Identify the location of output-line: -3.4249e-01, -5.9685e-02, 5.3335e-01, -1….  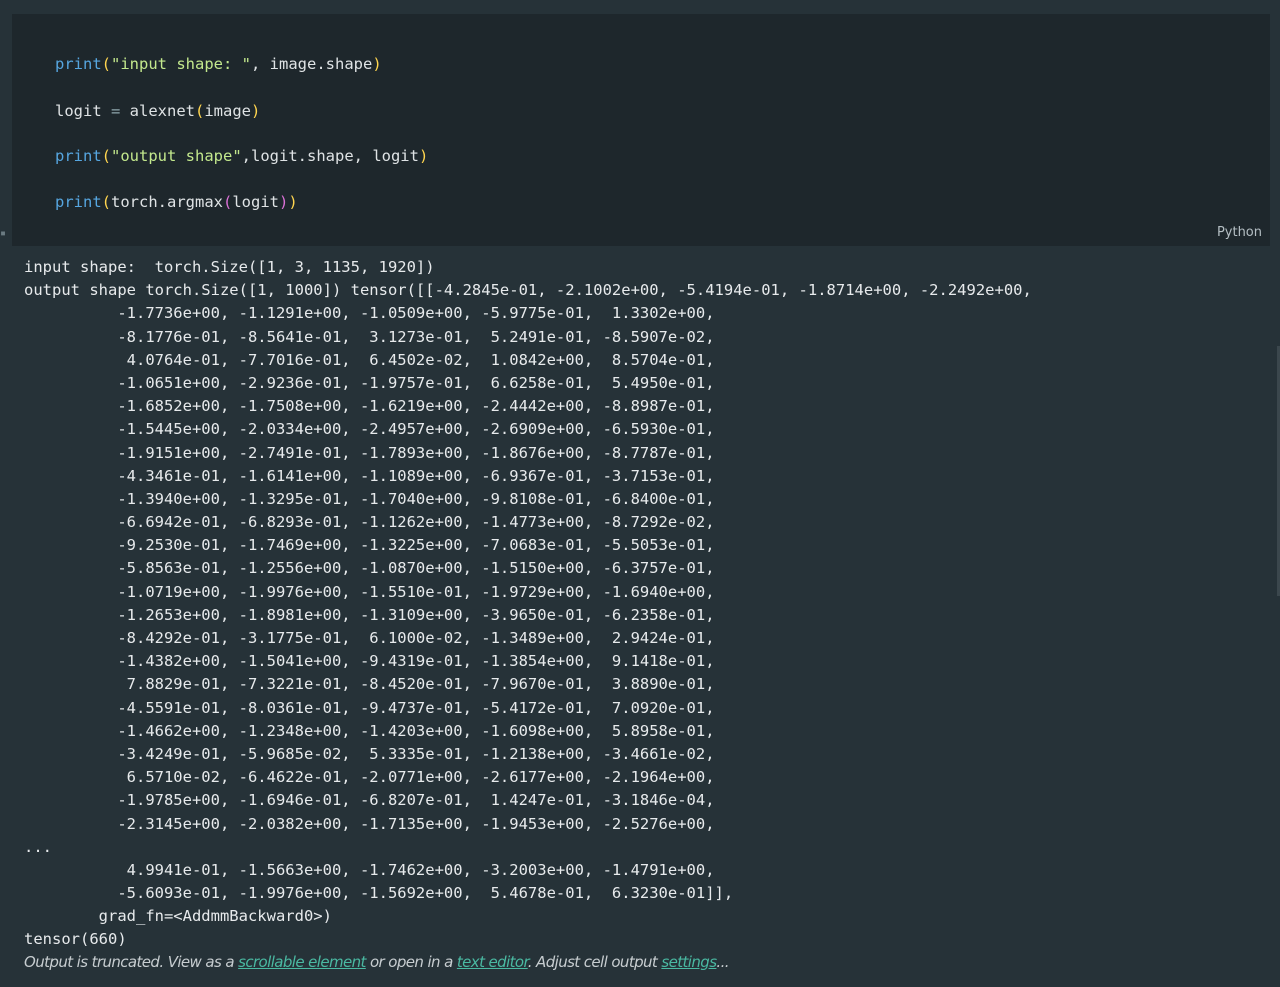
(369, 753).